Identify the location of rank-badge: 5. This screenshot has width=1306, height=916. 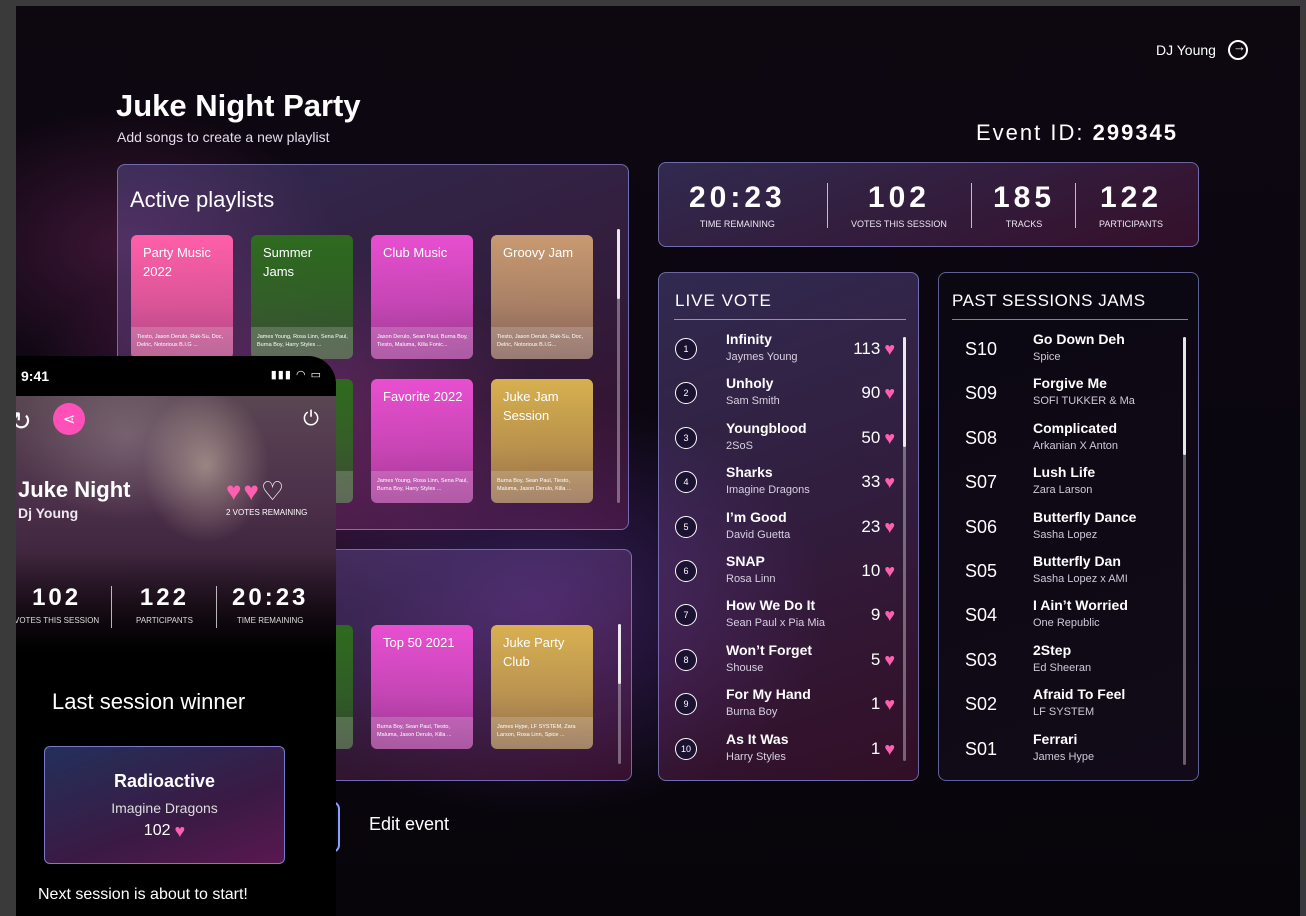
(686, 526).